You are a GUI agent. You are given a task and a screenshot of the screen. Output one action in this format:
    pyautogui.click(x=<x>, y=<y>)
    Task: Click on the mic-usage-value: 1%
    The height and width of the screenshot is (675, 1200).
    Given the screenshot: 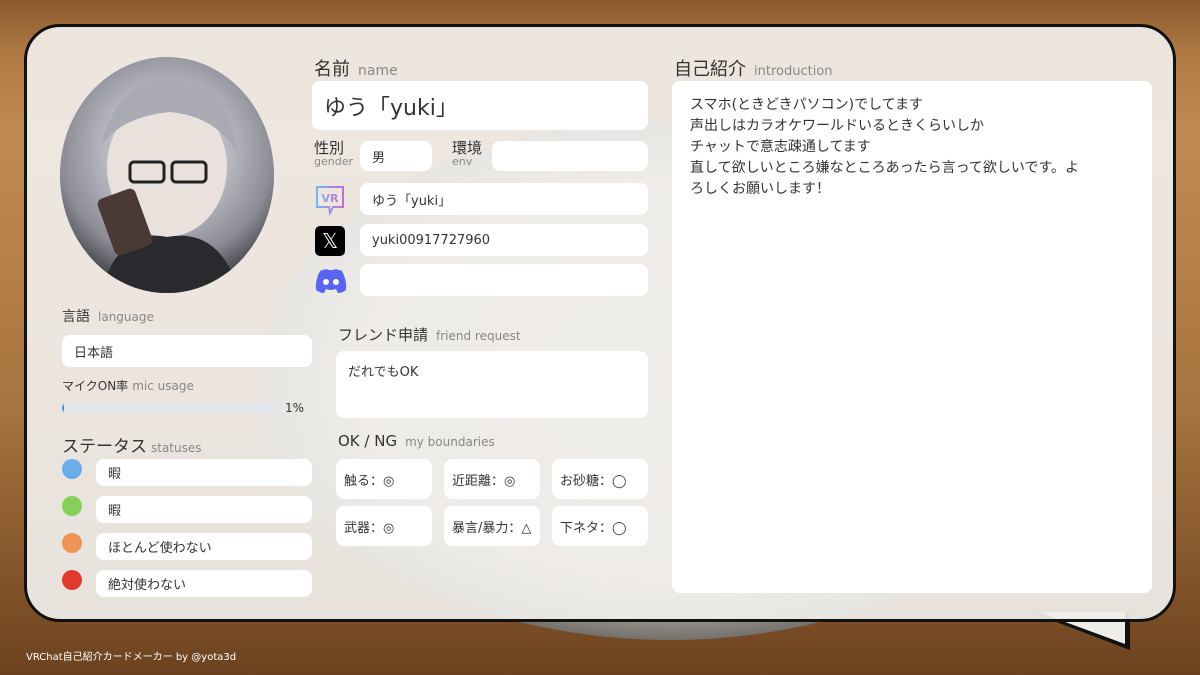 What is the action you would take?
    pyautogui.click(x=295, y=408)
    